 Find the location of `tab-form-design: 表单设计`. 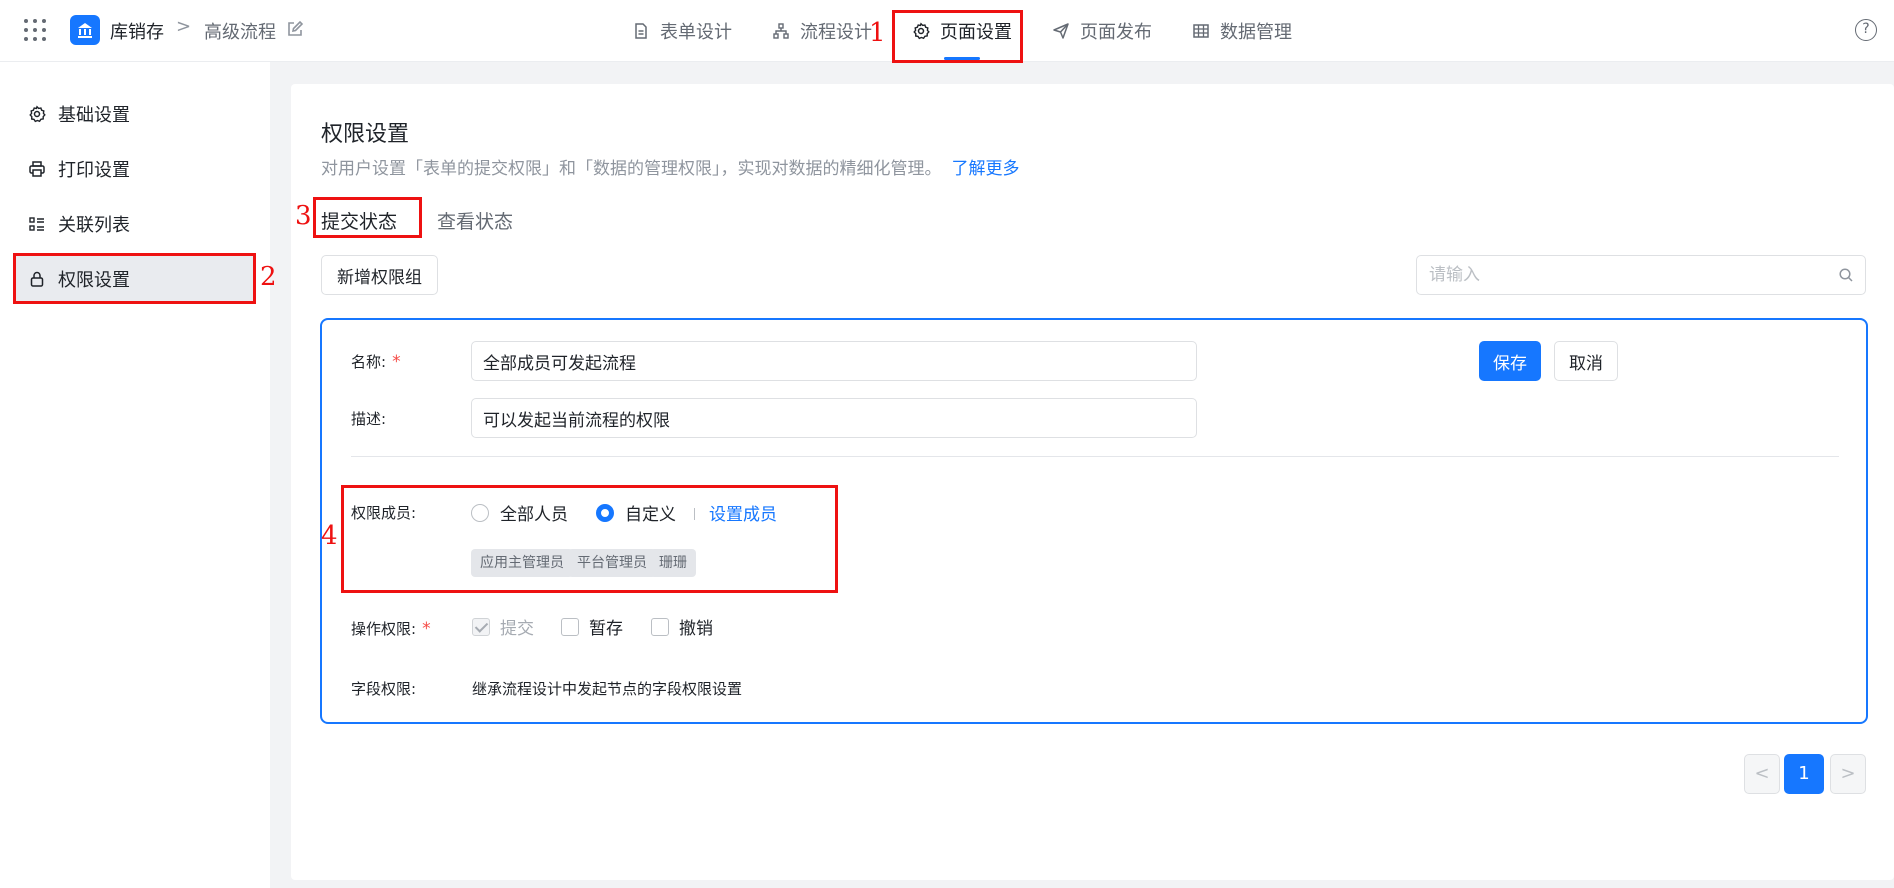

tab-form-design: 表单设计 is located at coordinates (682, 31).